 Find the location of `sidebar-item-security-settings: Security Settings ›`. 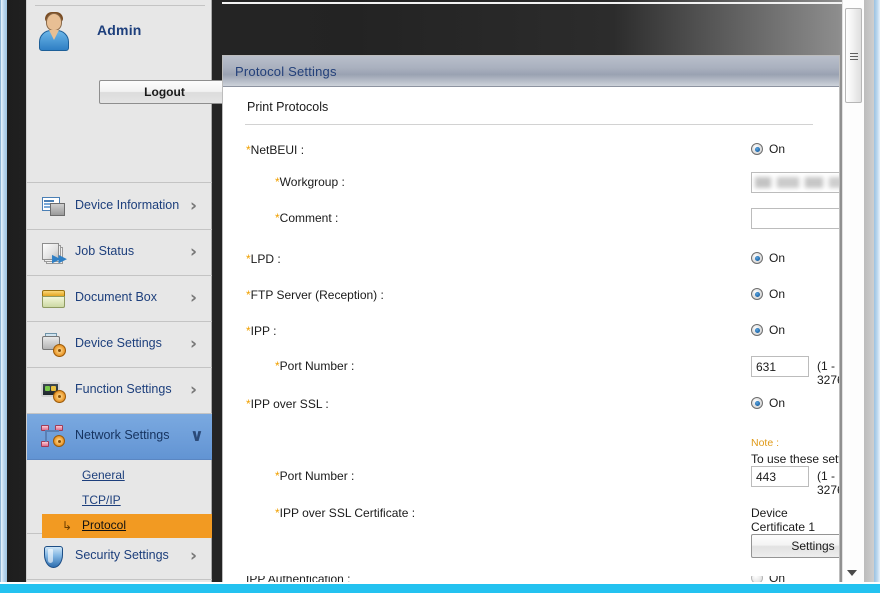

sidebar-item-security-settings: Security Settings › is located at coordinates (119, 557).